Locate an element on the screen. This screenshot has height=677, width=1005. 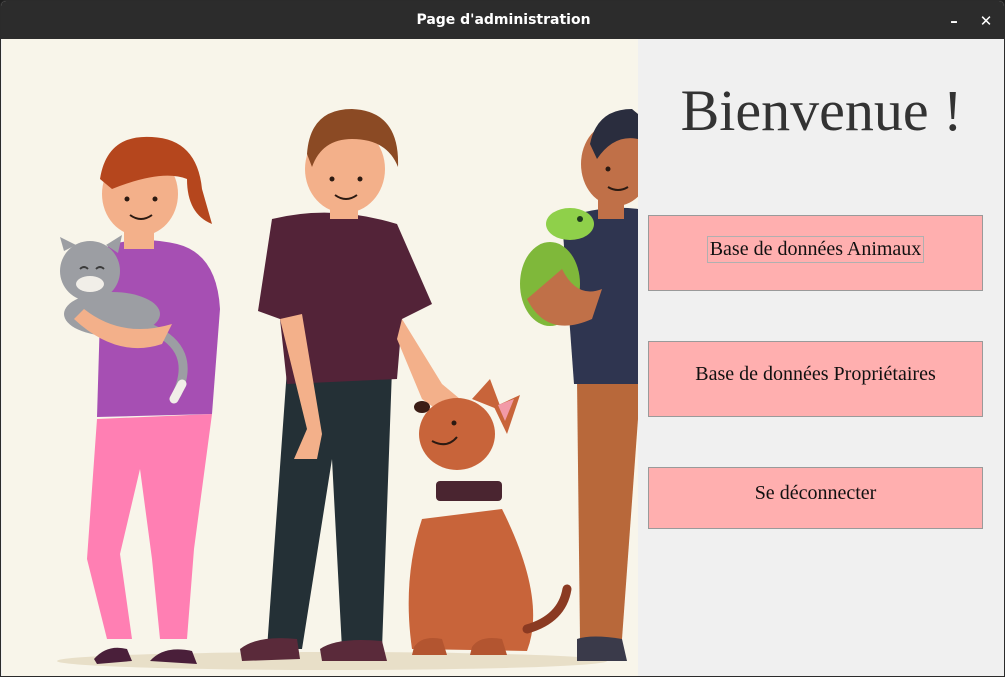
logout-button: Se déconnecter is located at coordinates (815, 498).